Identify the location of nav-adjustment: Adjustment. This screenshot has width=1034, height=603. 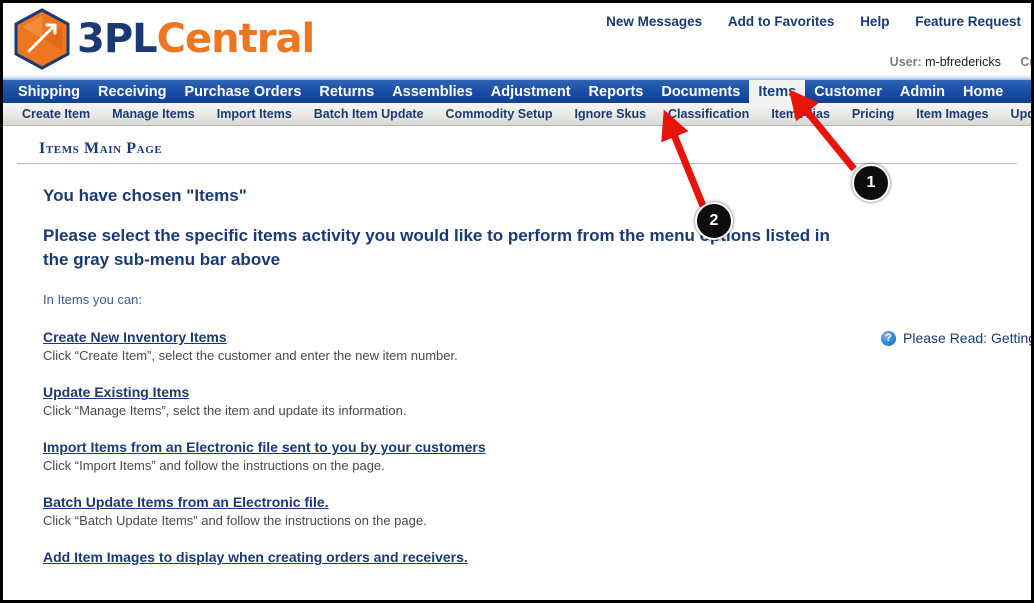
(531, 91).